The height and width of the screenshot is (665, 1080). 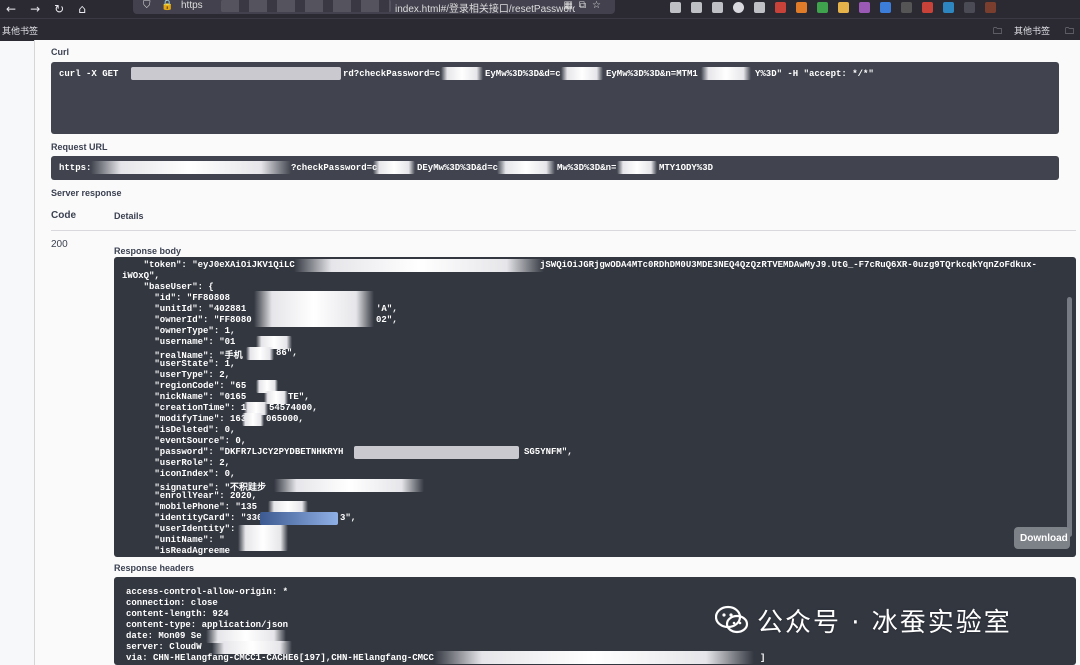 What do you see at coordinates (43, 9) in the screenshot?
I see `nav-buttons: ← → ↻ ⌂` at bounding box center [43, 9].